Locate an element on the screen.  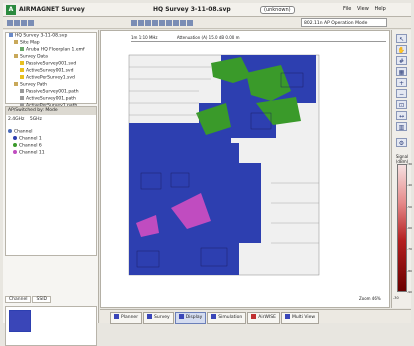
chart-icon: ▥ is located at coordinates (401, 126).